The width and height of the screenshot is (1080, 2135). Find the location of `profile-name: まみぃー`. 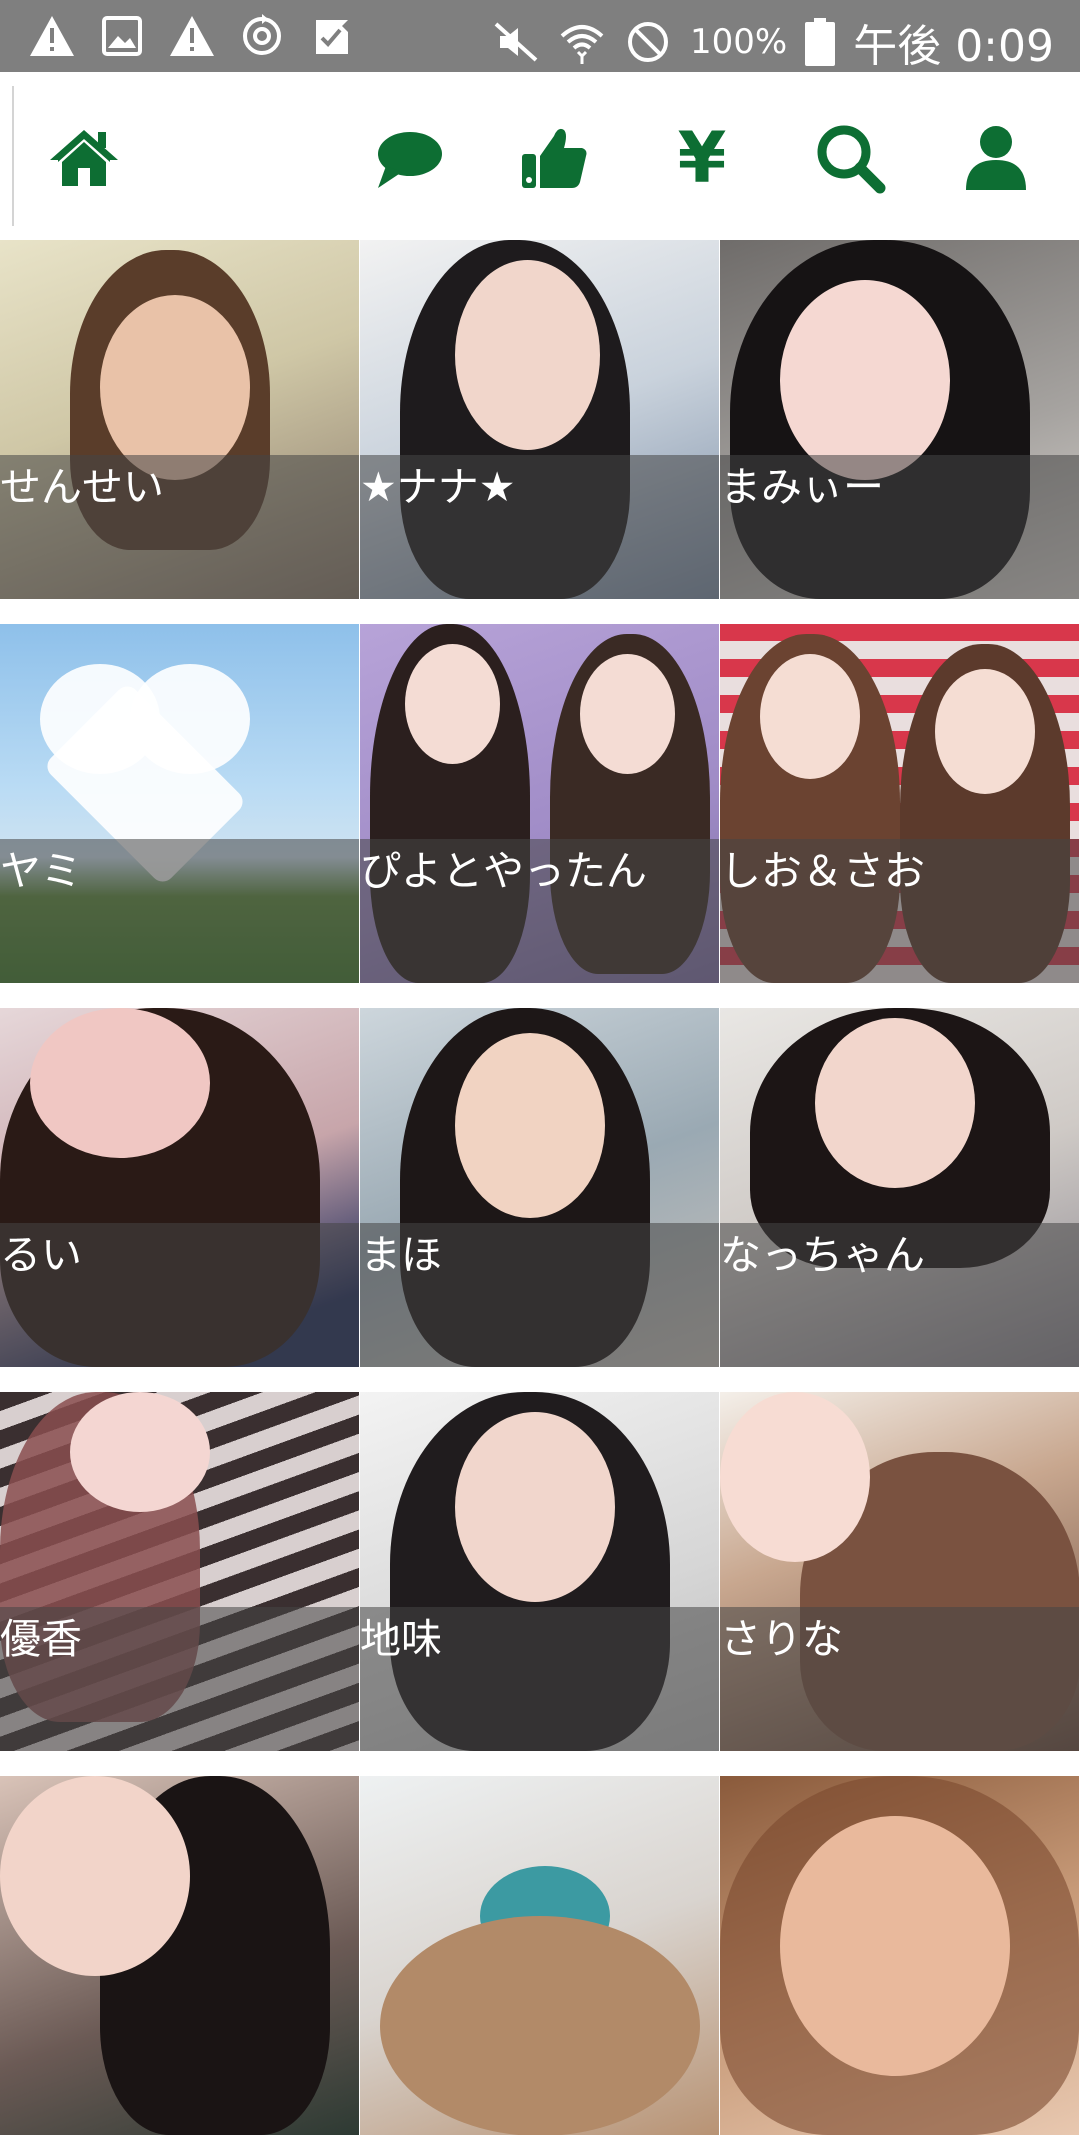

profile-name: まみぃー is located at coordinates (802, 487).